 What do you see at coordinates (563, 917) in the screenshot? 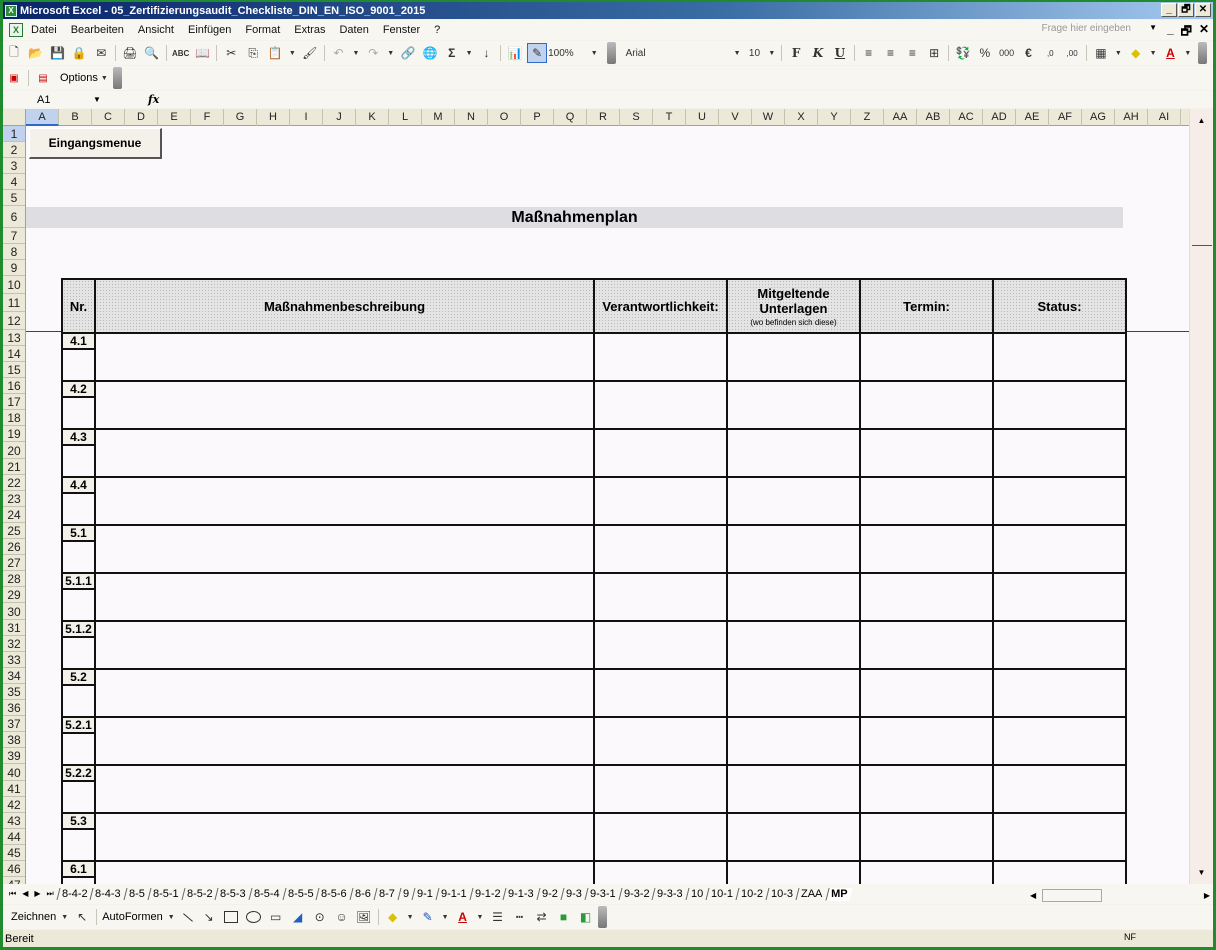
I see `shadow-style-icon: ■` at bounding box center [563, 917].